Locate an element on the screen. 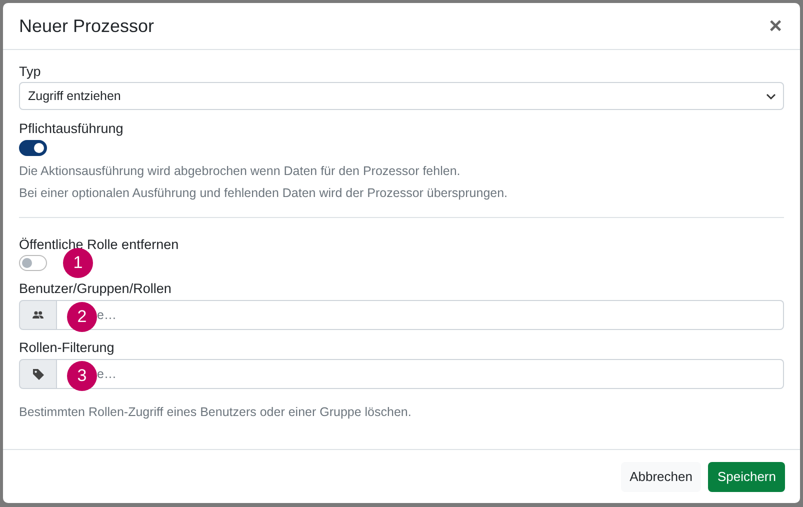  close-button: × is located at coordinates (775, 26).